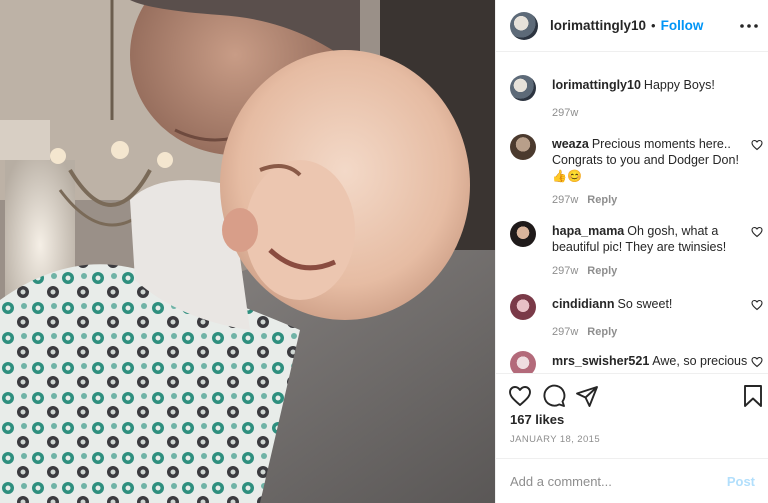 The image size is (768, 503). What do you see at coordinates (596, 85) in the screenshot?
I see `caption-username: lorimattingly10` at bounding box center [596, 85].